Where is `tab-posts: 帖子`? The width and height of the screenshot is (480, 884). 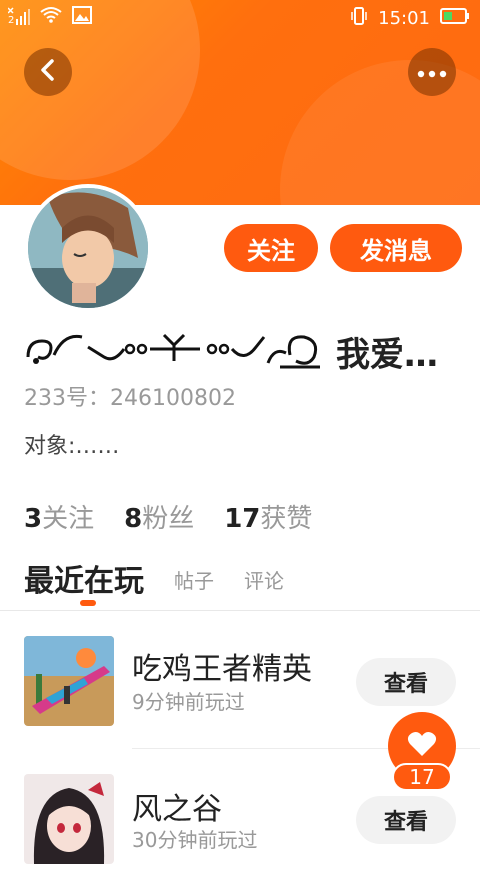 tab-posts: 帖子 is located at coordinates (194, 582).